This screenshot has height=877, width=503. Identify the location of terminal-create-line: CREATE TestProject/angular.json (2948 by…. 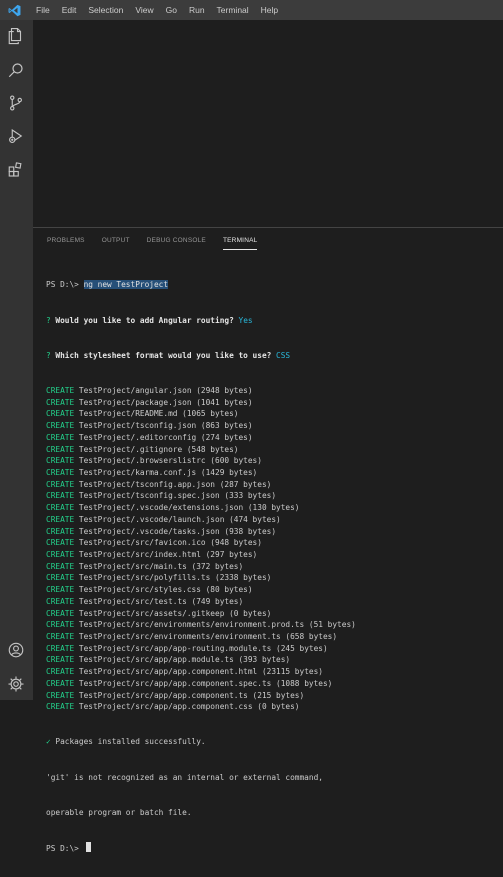
(271, 391).